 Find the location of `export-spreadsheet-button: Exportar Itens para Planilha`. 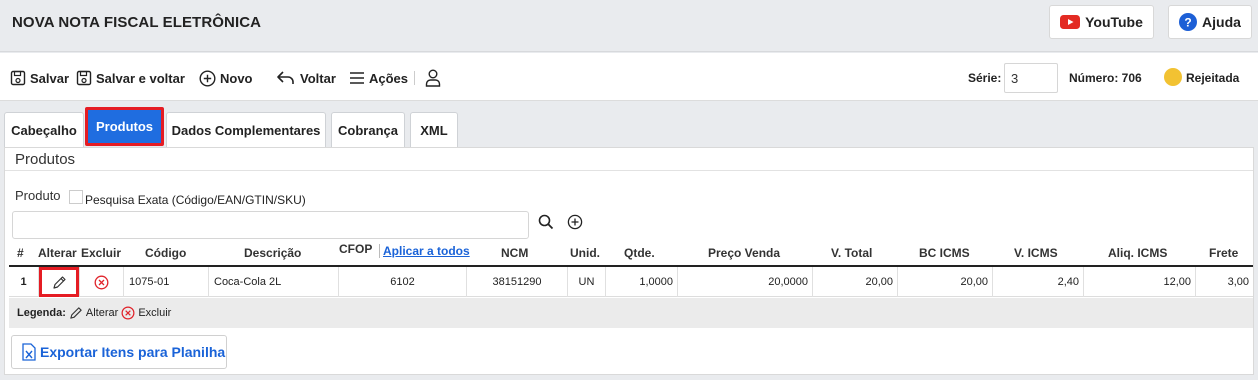

export-spreadsheet-button: Exportar Itens para Planilha is located at coordinates (119, 352).